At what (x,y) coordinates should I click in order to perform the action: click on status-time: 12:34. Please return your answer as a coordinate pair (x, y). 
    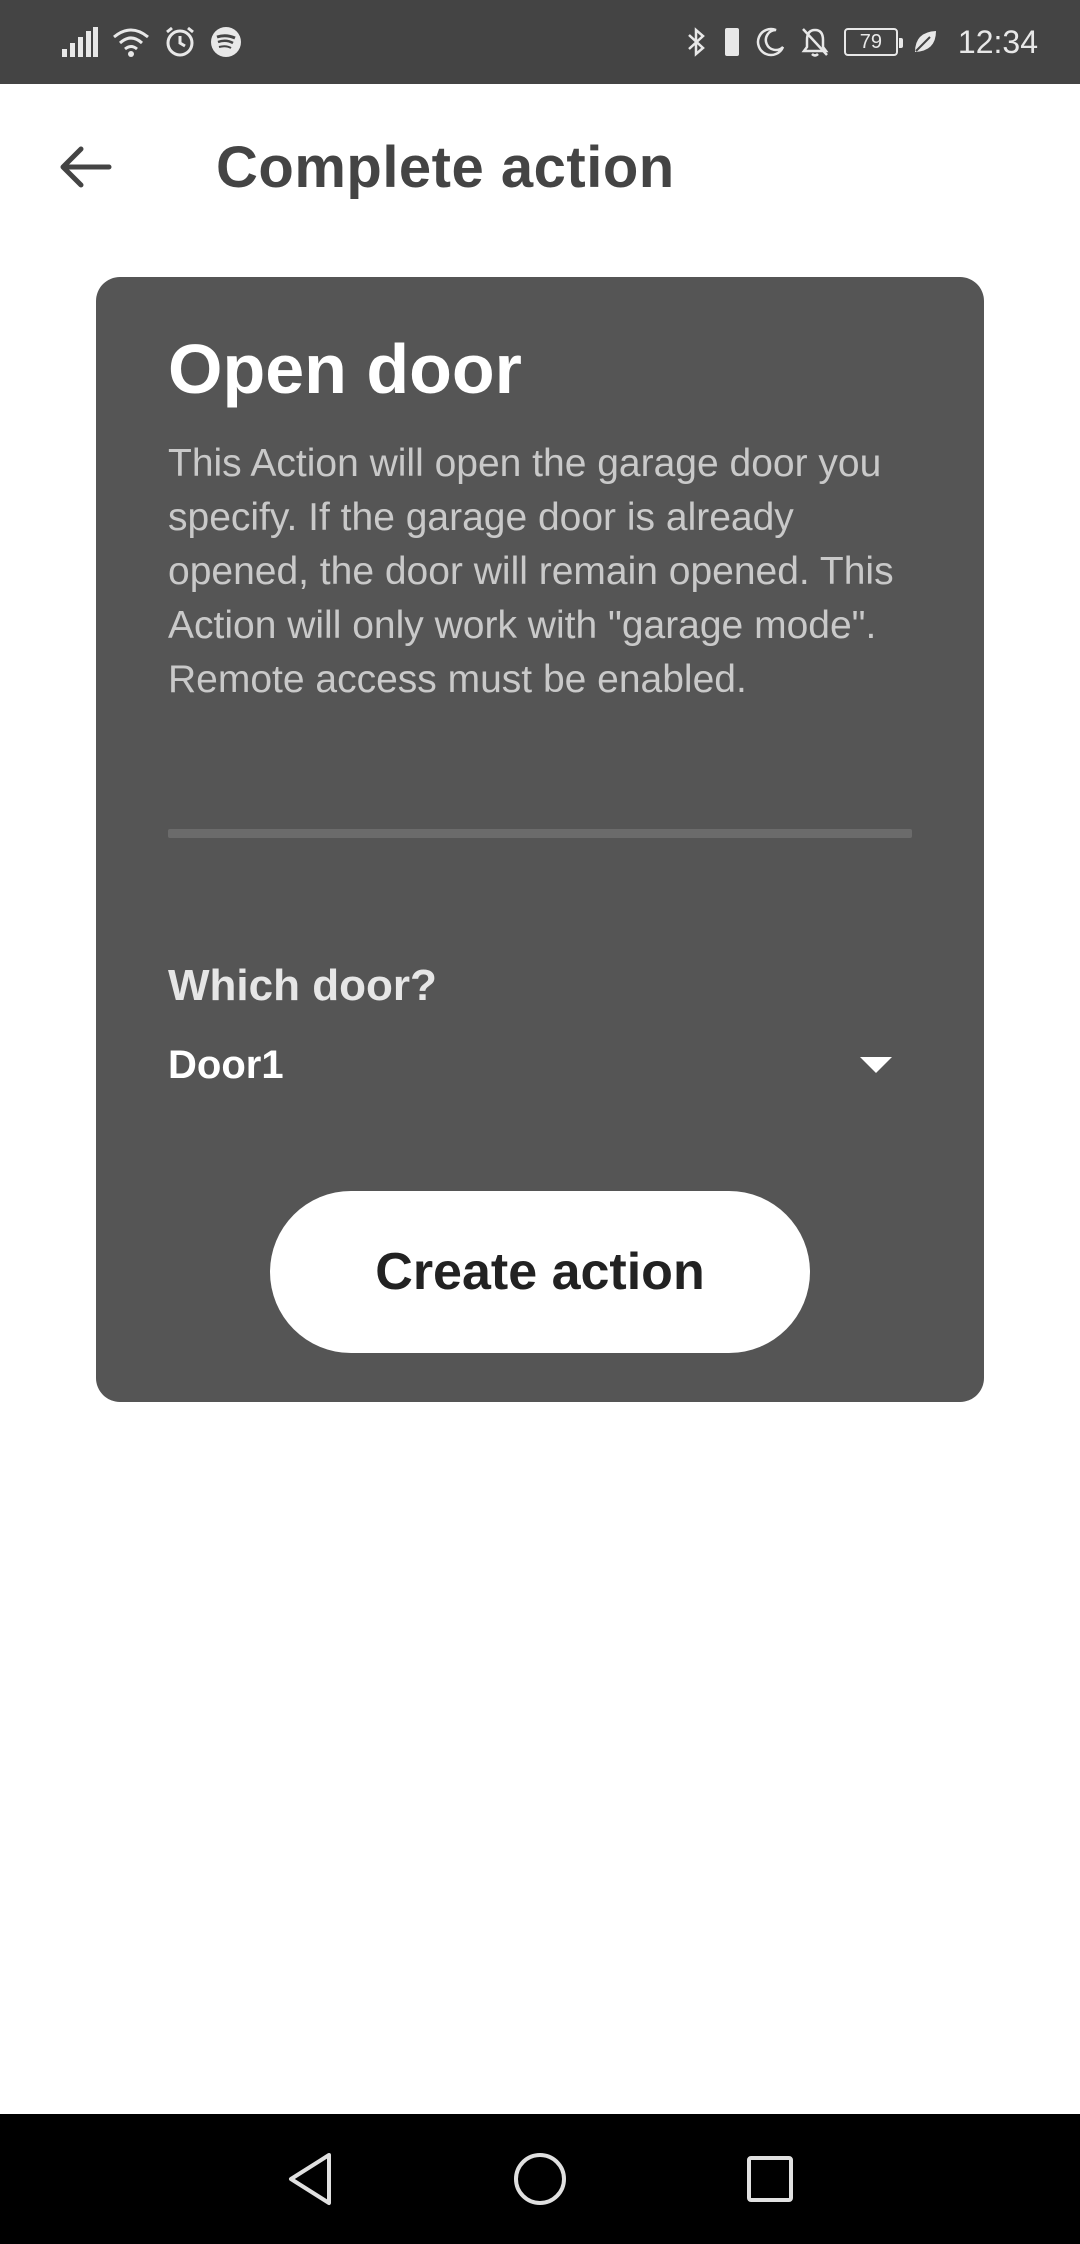
    Looking at the image, I should click on (997, 41).